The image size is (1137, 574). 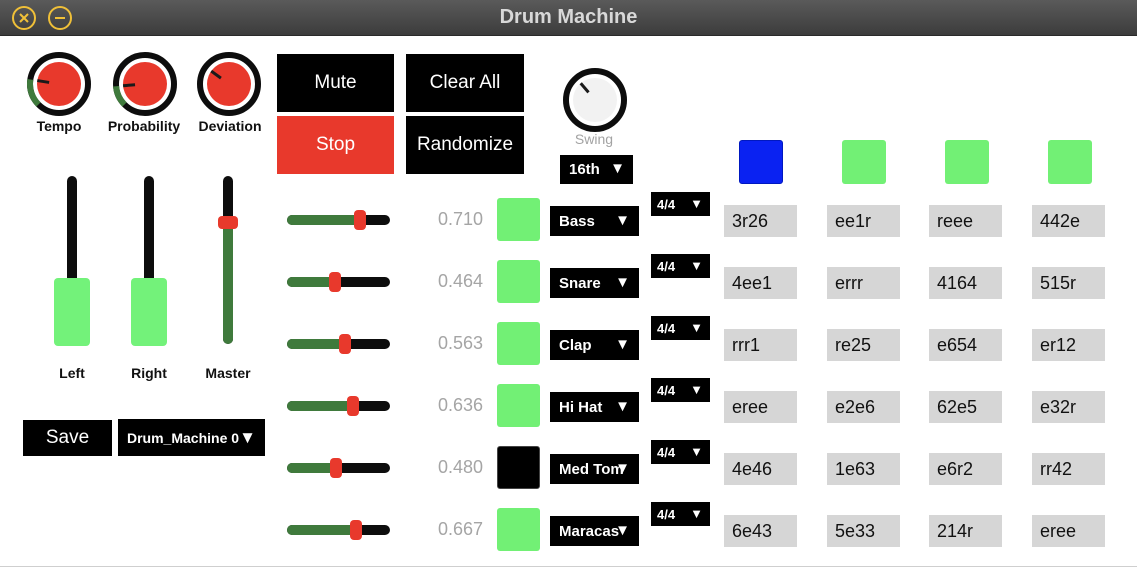 I want to click on pattern-field: 214r, so click(x=965, y=531).